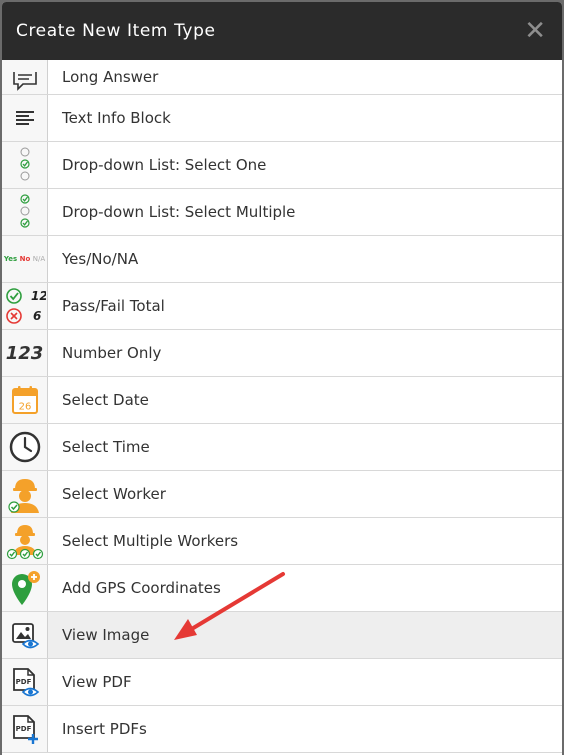 The width and height of the screenshot is (564, 755). What do you see at coordinates (282, 541) in the screenshot?
I see `item-type-select-multiple-workers: Select Multiple Workers` at bounding box center [282, 541].